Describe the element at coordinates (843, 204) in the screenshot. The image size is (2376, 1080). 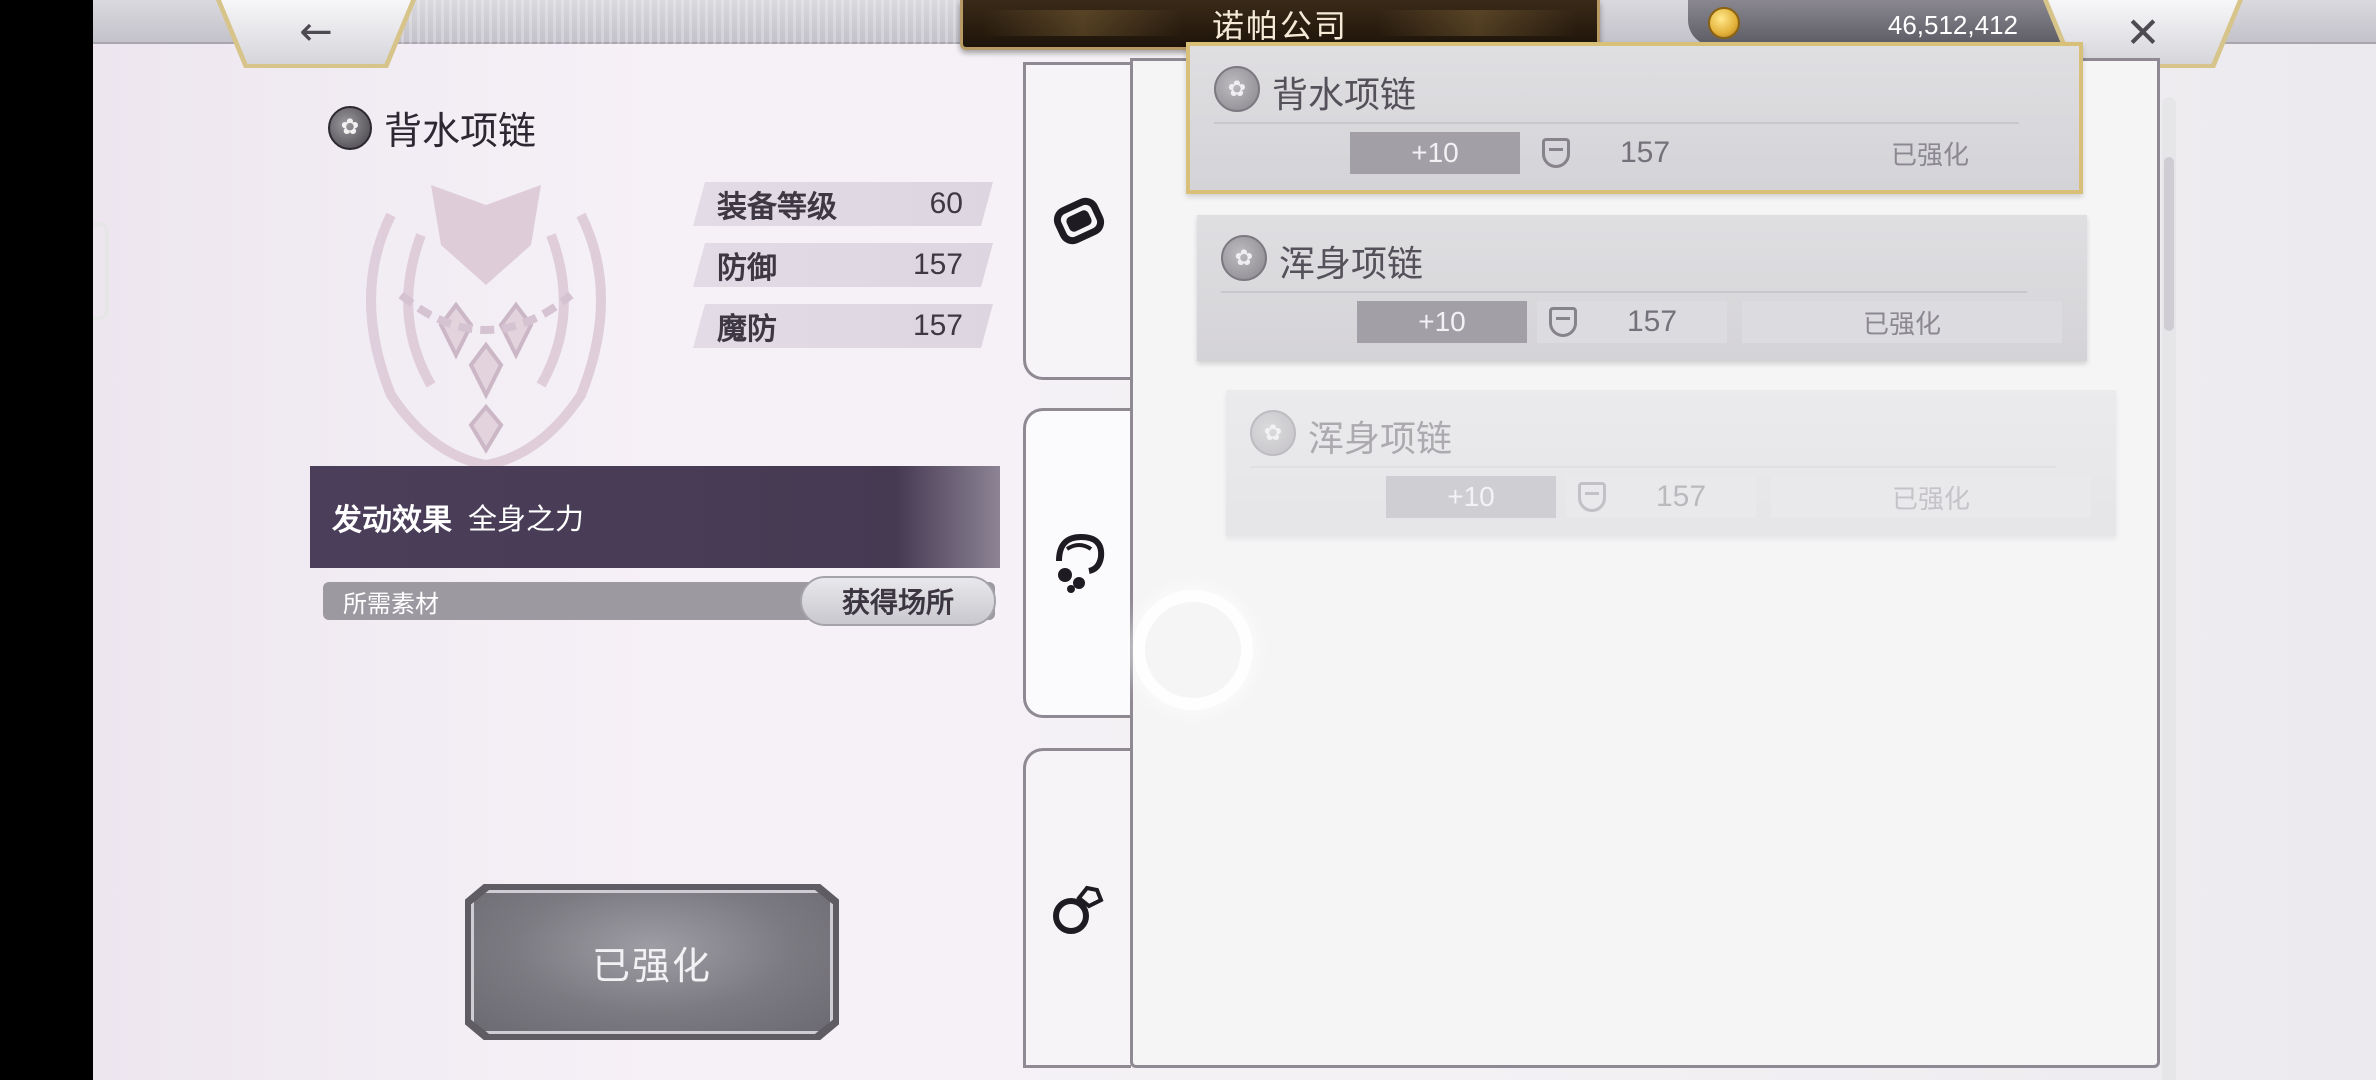
I see `stat-row-level: 装备等级 60` at that location.